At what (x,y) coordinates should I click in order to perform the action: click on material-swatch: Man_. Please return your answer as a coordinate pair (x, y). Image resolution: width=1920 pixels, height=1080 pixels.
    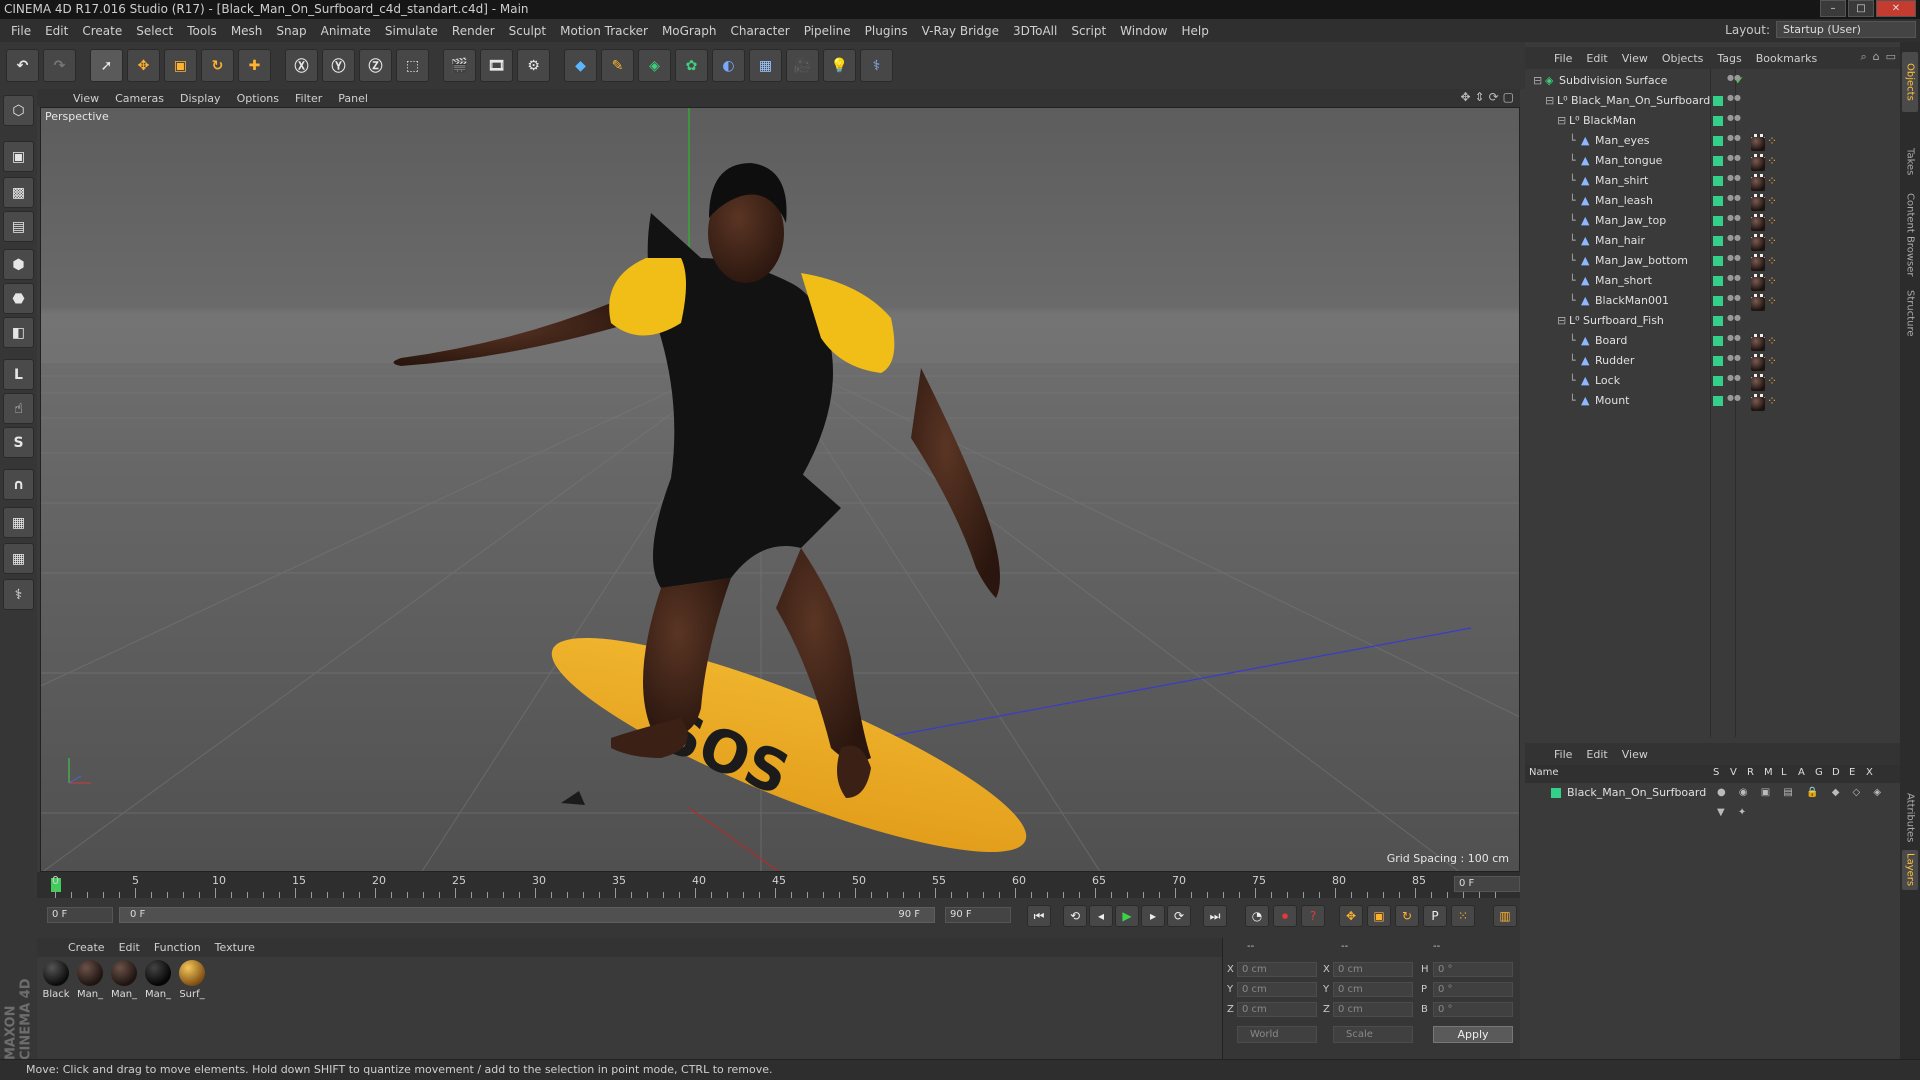
    Looking at the image, I should click on (90, 980).